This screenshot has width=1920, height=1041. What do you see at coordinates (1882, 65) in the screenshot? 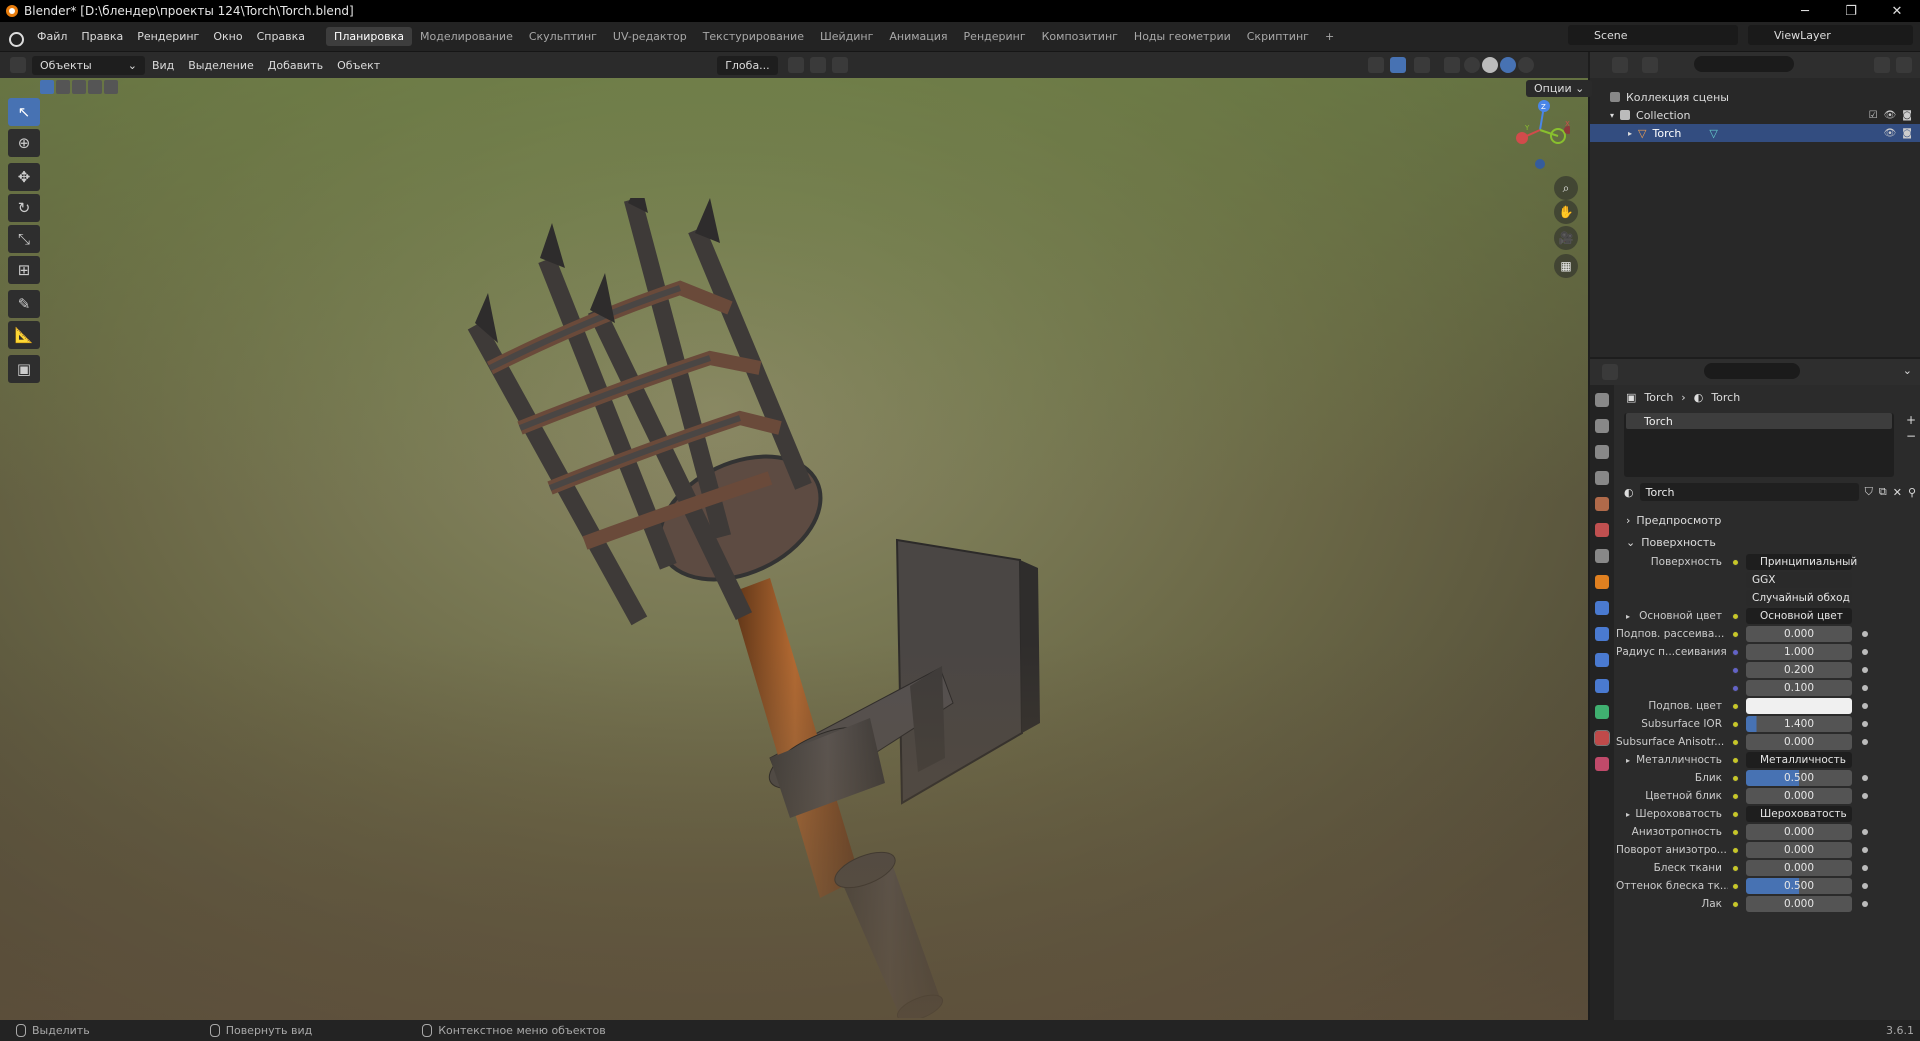
I see `filter-icon` at bounding box center [1882, 65].